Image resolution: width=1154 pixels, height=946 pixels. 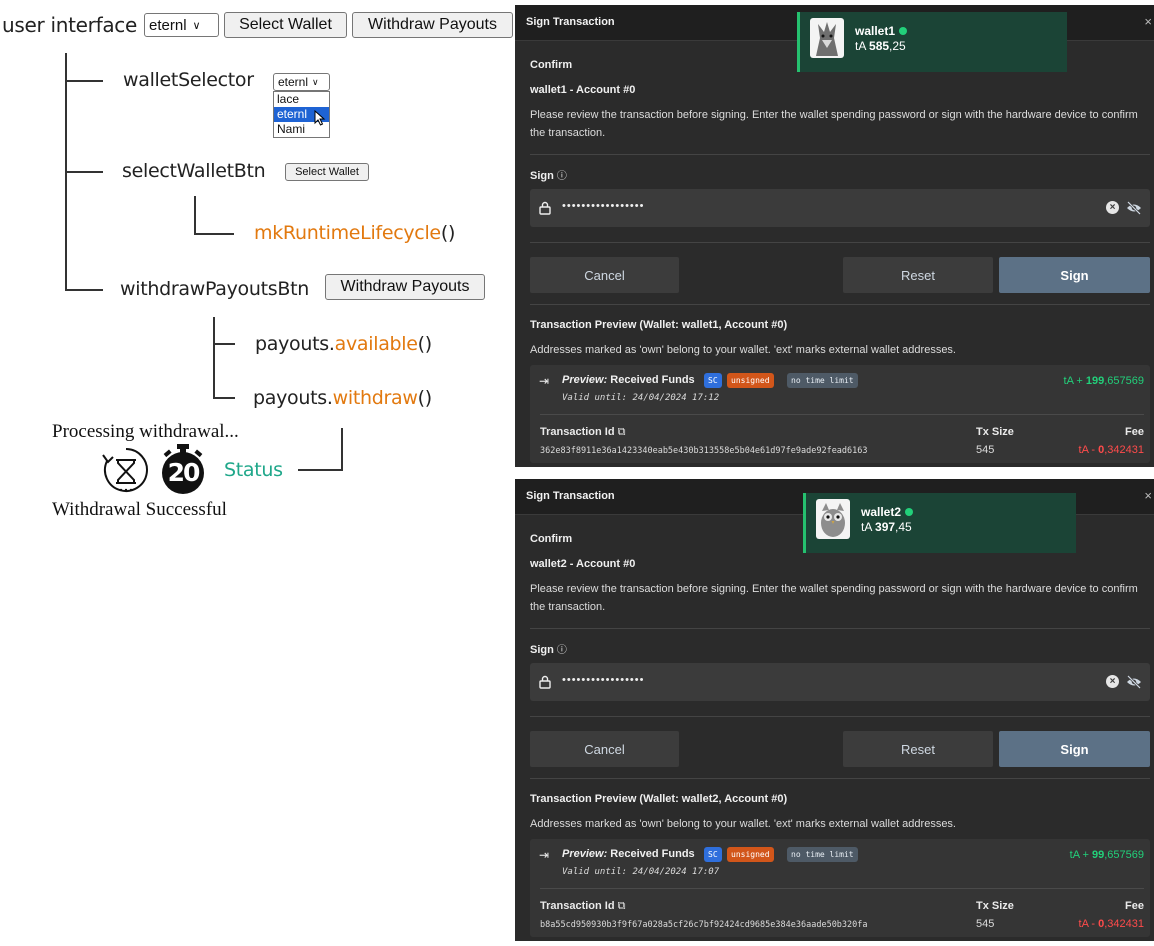 What do you see at coordinates (1080, 855) in the screenshot?
I see `amount-prefix: tA +` at bounding box center [1080, 855].